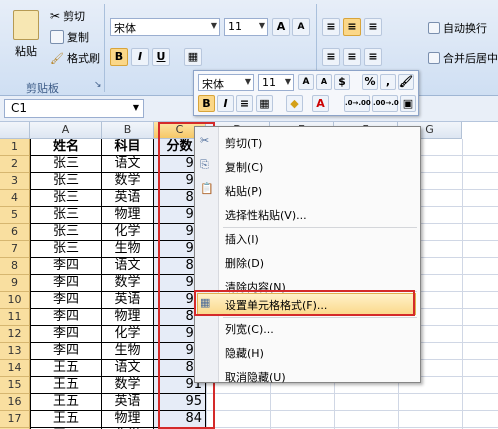 This screenshot has width=498, height=429. What do you see at coordinates (324, 82) in the screenshot?
I see `shrink-font-icon: A` at bounding box center [324, 82].